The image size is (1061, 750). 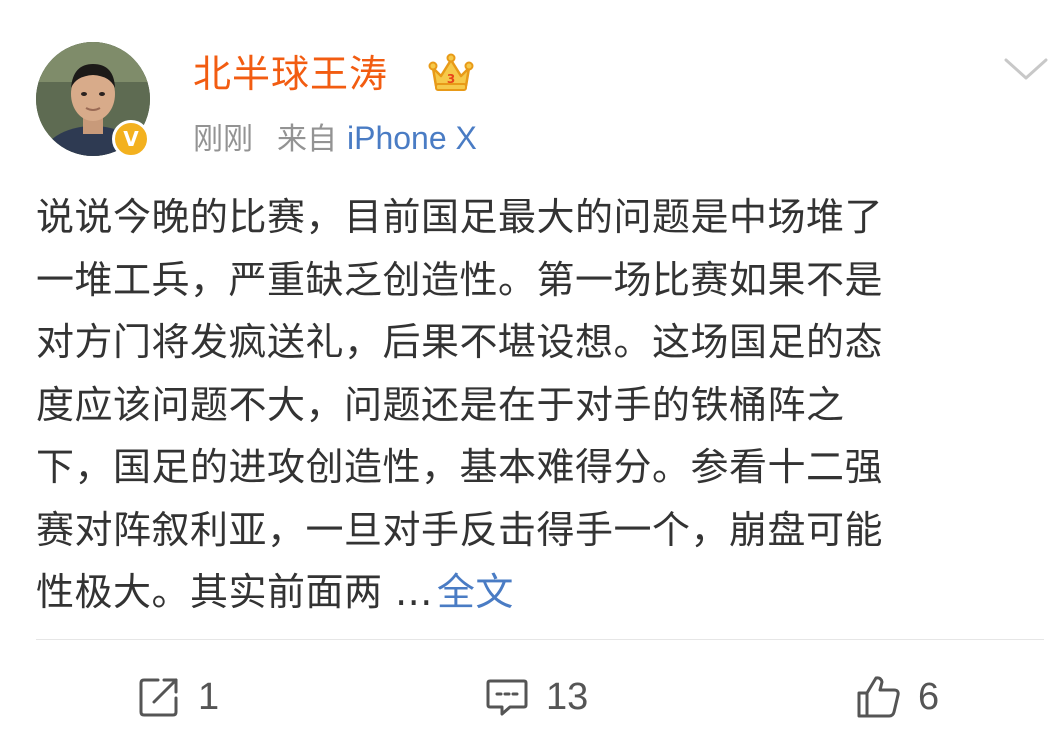 What do you see at coordinates (223, 139) in the screenshot?
I see `post-time: 刚刚` at bounding box center [223, 139].